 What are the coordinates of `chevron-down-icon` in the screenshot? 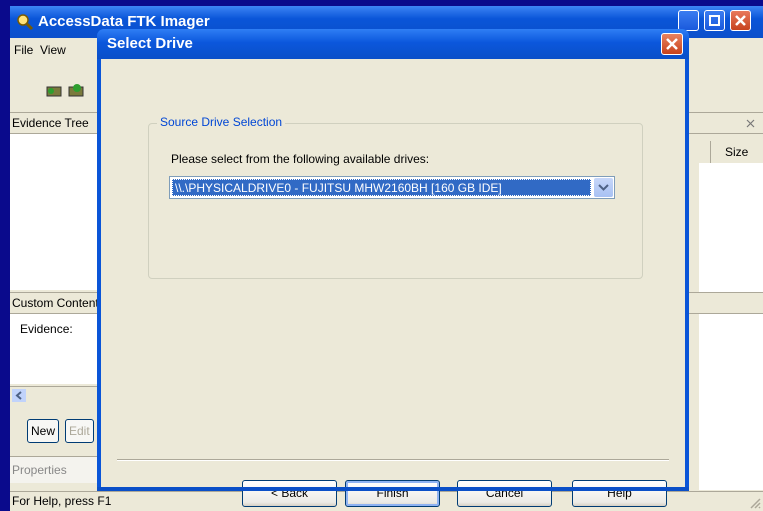 It's located at (603, 187).